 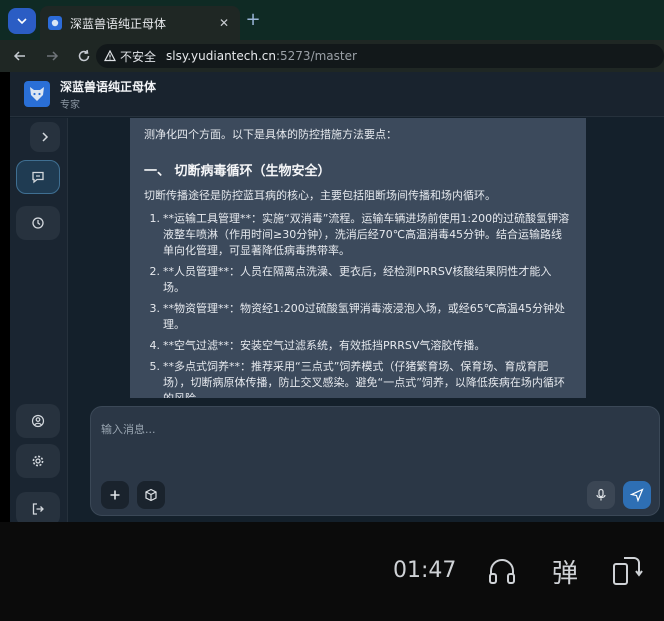 I want to click on browser-toolbar: 不安全 slsy.yudiantech.cn:5273/master, so click(x=332, y=56).